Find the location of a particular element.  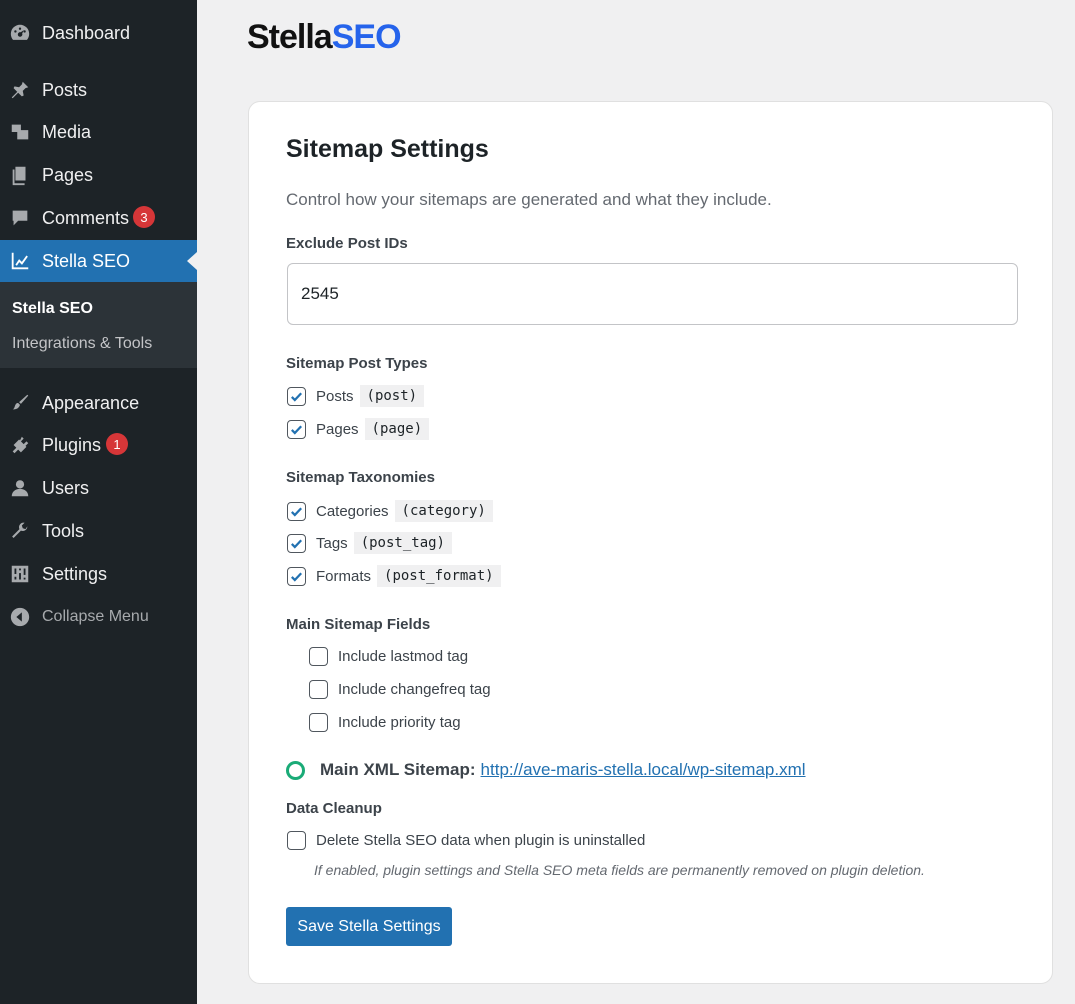

comment-icon is located at coordinates (20, 218).